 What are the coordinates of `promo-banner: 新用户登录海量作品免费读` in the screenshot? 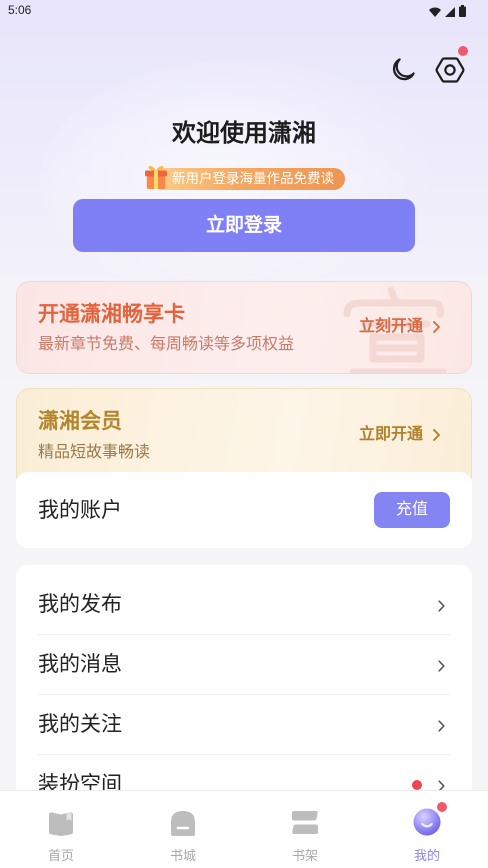 It's located at (245, 177).